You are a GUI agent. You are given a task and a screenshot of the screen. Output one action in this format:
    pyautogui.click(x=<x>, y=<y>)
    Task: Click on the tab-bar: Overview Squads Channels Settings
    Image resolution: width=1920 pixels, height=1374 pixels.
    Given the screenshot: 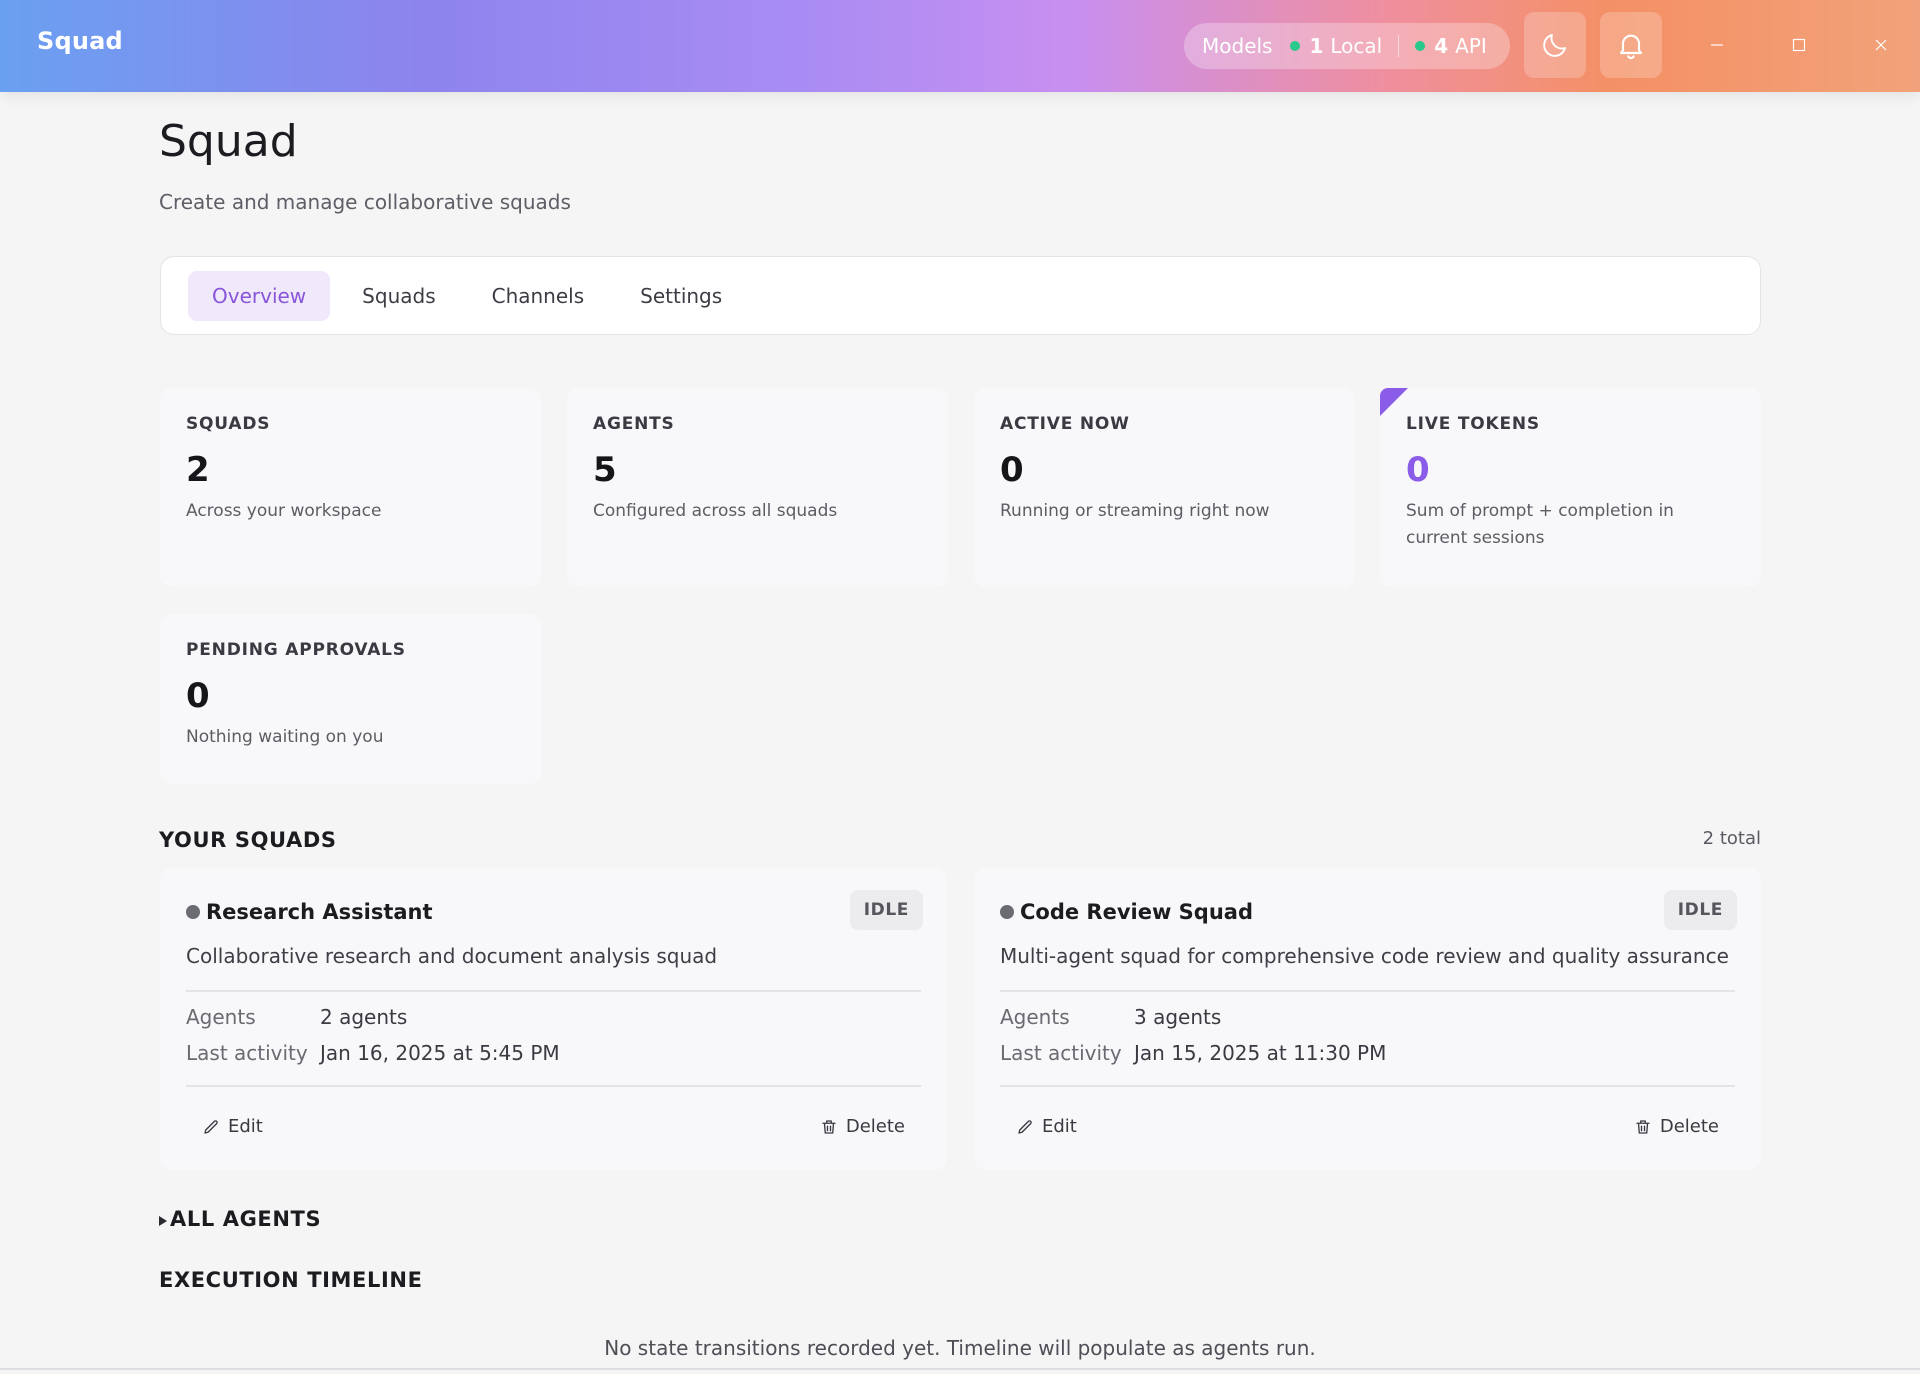 What is the action you would take?
    pyautogui.click(x=960, y=295)
    